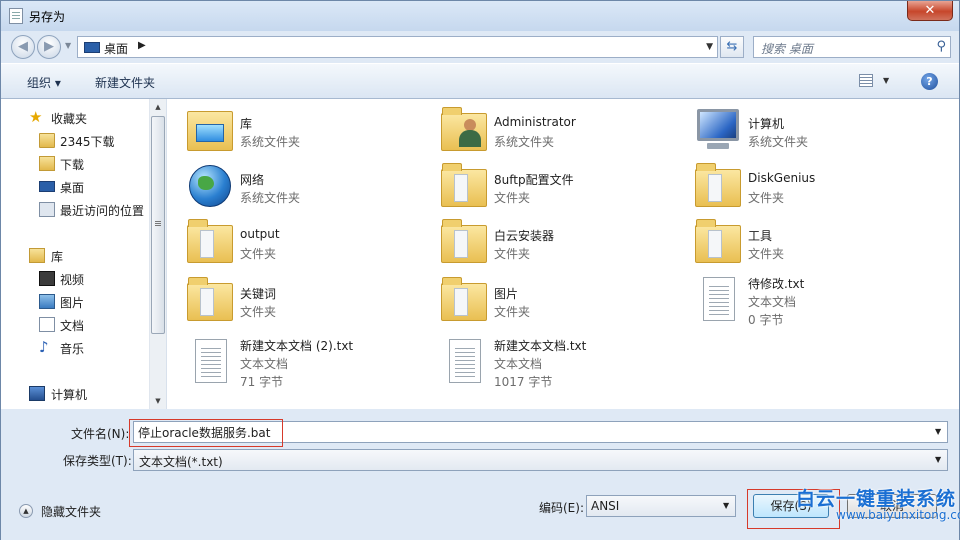 This screenshot has width=960, height=540. I want to click on address-bar-row: ◀ ▶ ▼ 桌面 ▶ ▼ ⇆ 搜索 桌面 ⚲, so click(480, 47).